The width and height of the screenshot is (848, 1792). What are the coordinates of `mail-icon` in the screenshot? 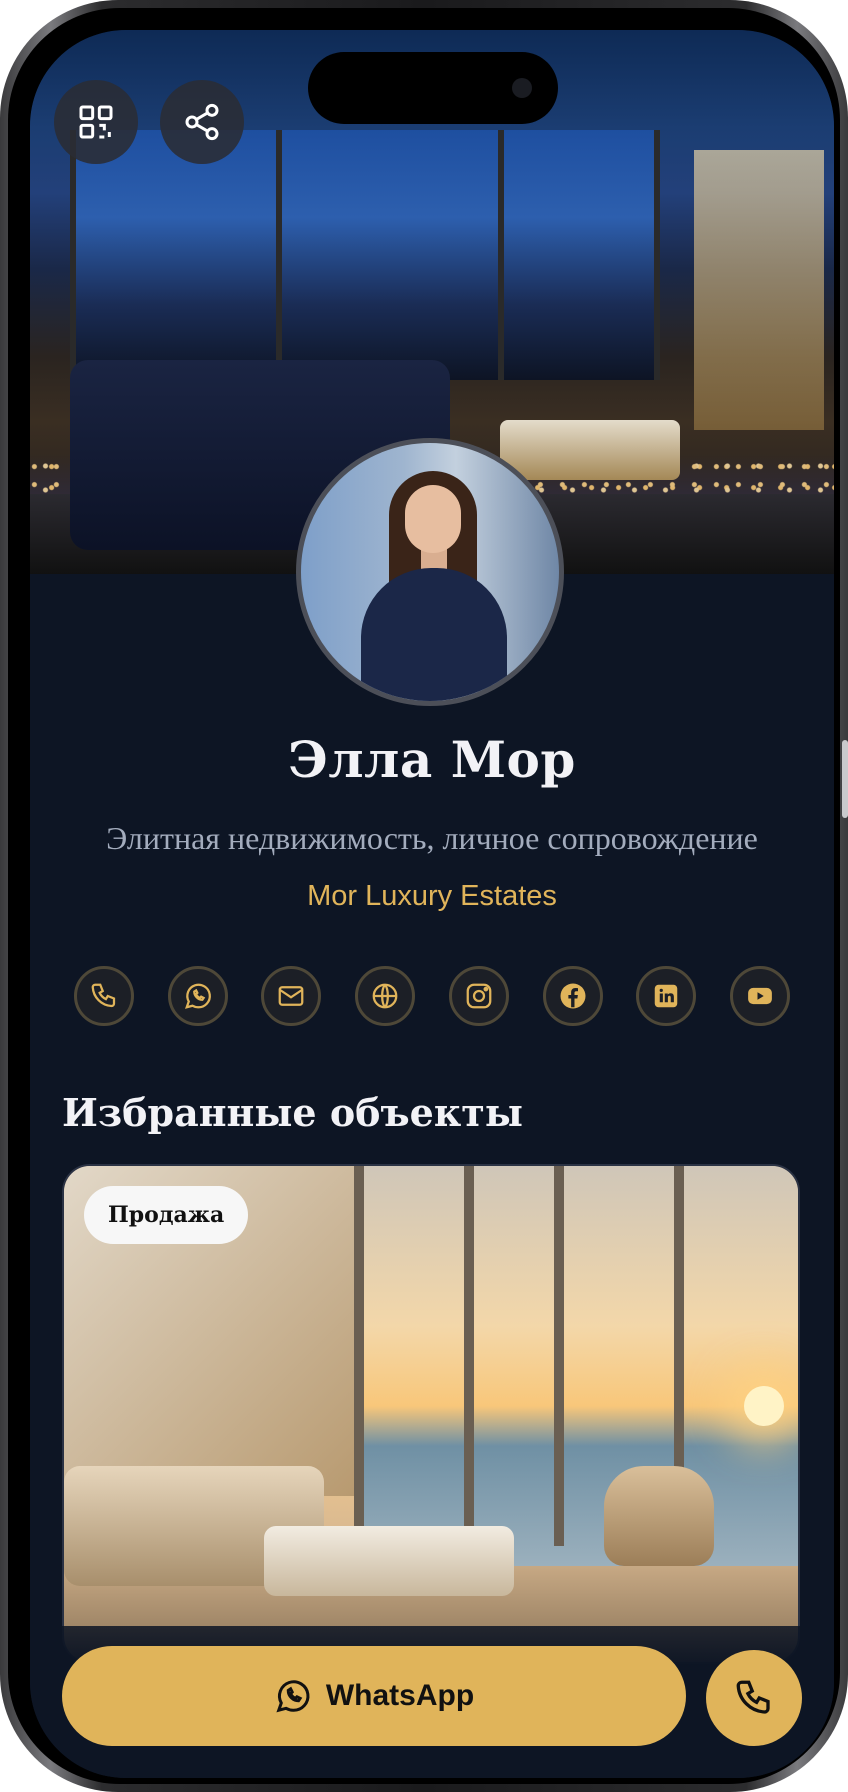 It's located at (291, 996).